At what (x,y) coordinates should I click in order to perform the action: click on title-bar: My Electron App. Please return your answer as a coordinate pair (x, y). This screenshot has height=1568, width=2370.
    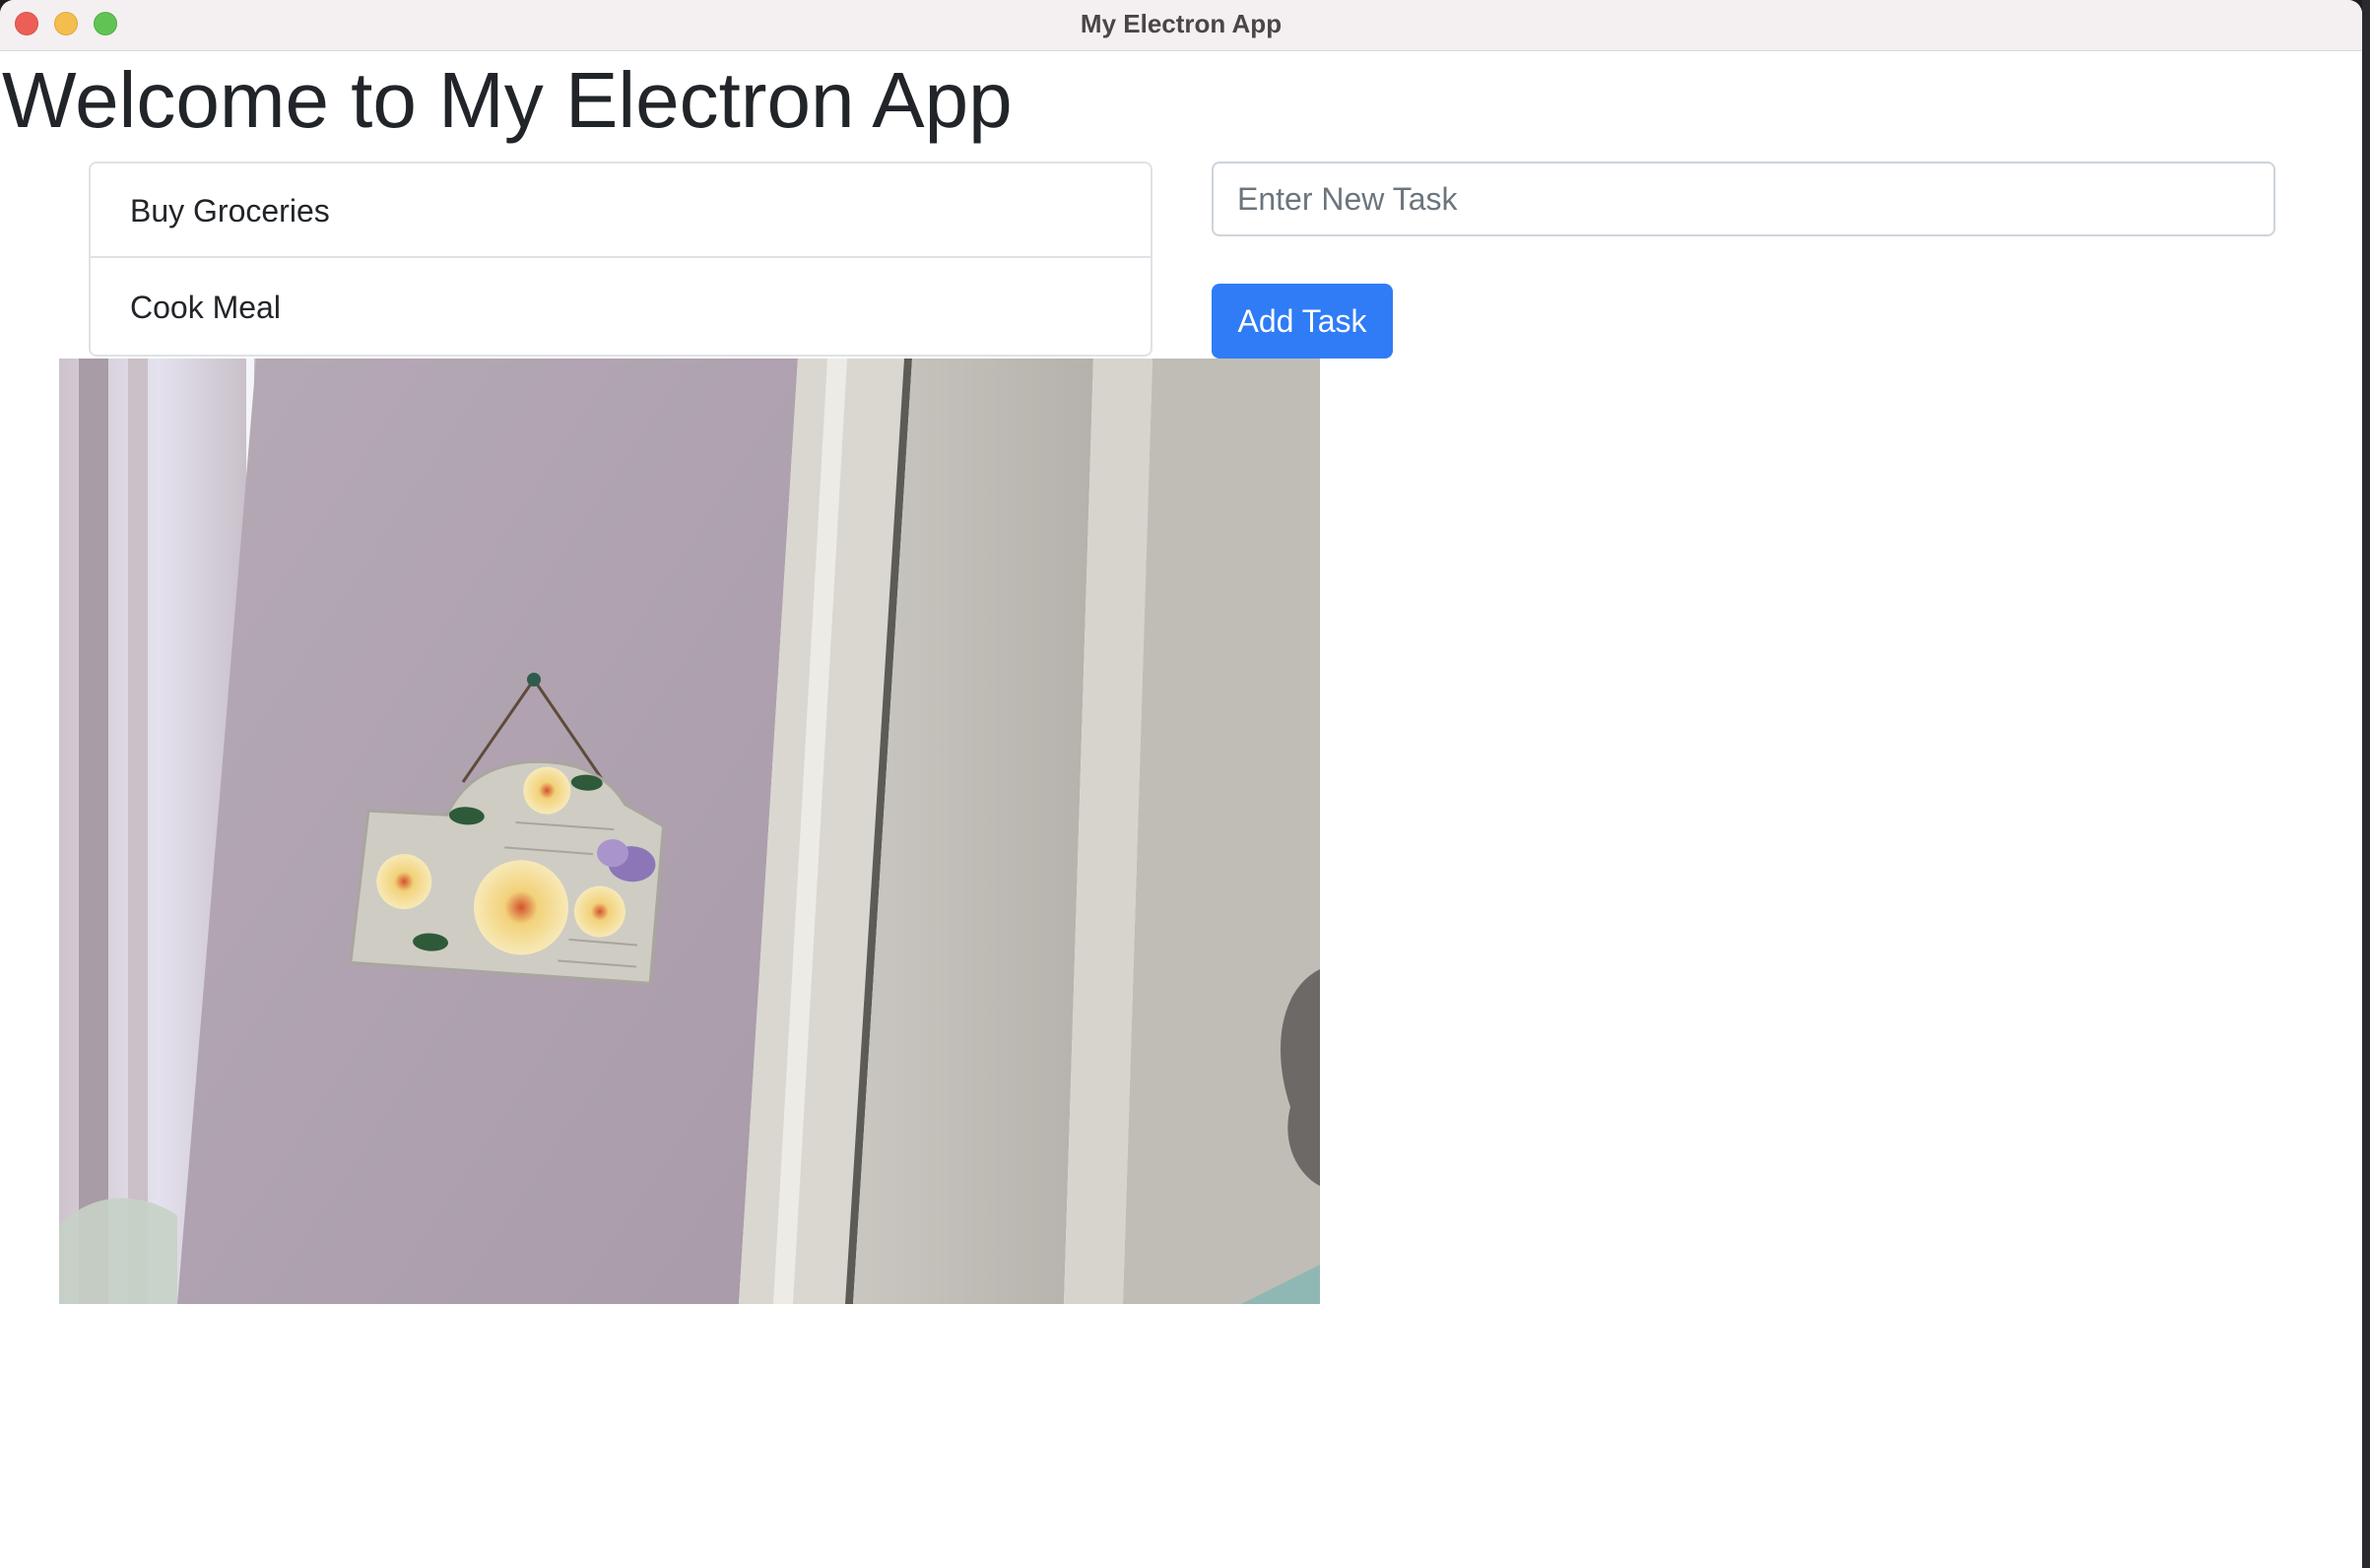
    Looking at the image, I should click on (1181, 26).